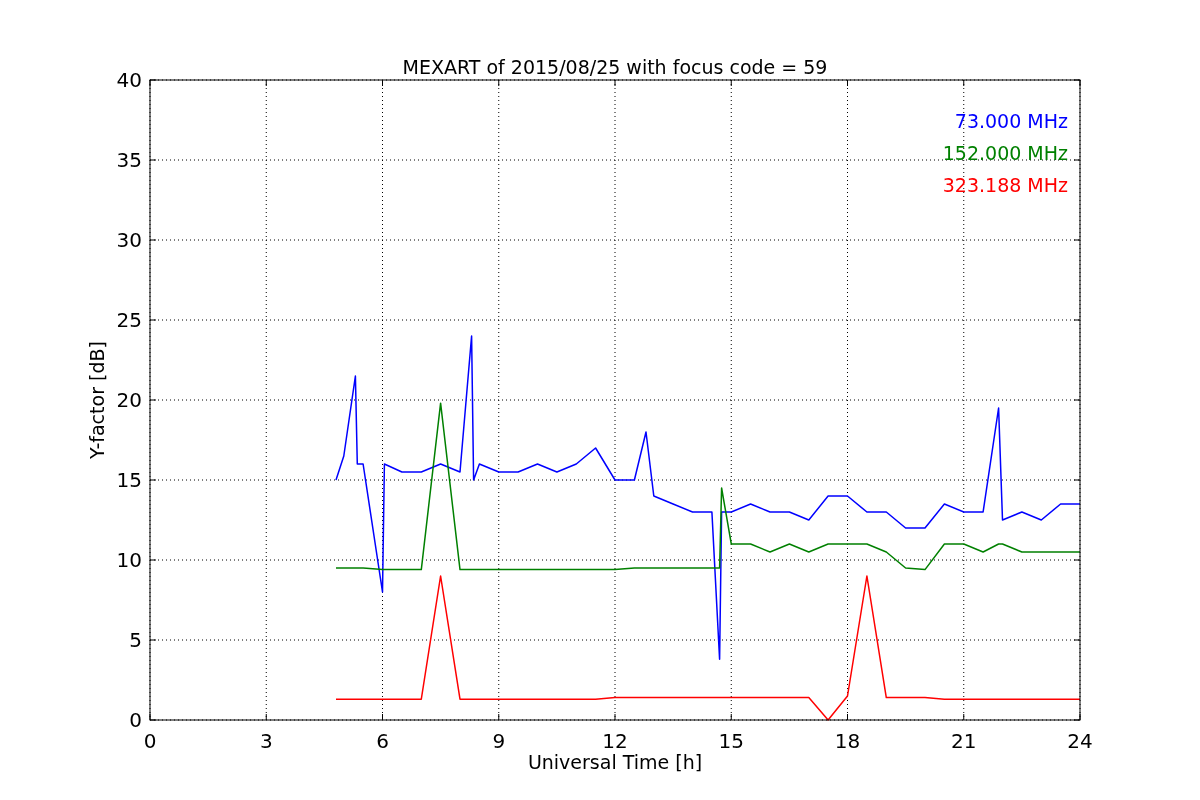 This screenshot has height=800, width=1200. Describe the element at coordinates (129, 560) in the screenshot. I see `y-tick-label: 10` at that location.